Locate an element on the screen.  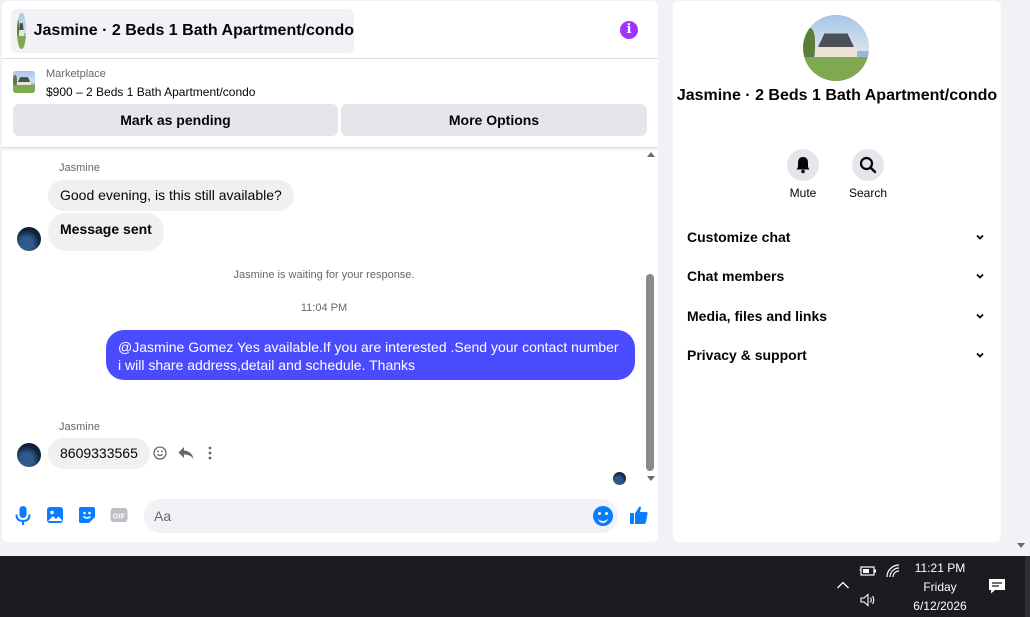
incoming-message: Message sent is located at coordinates (106, 232).